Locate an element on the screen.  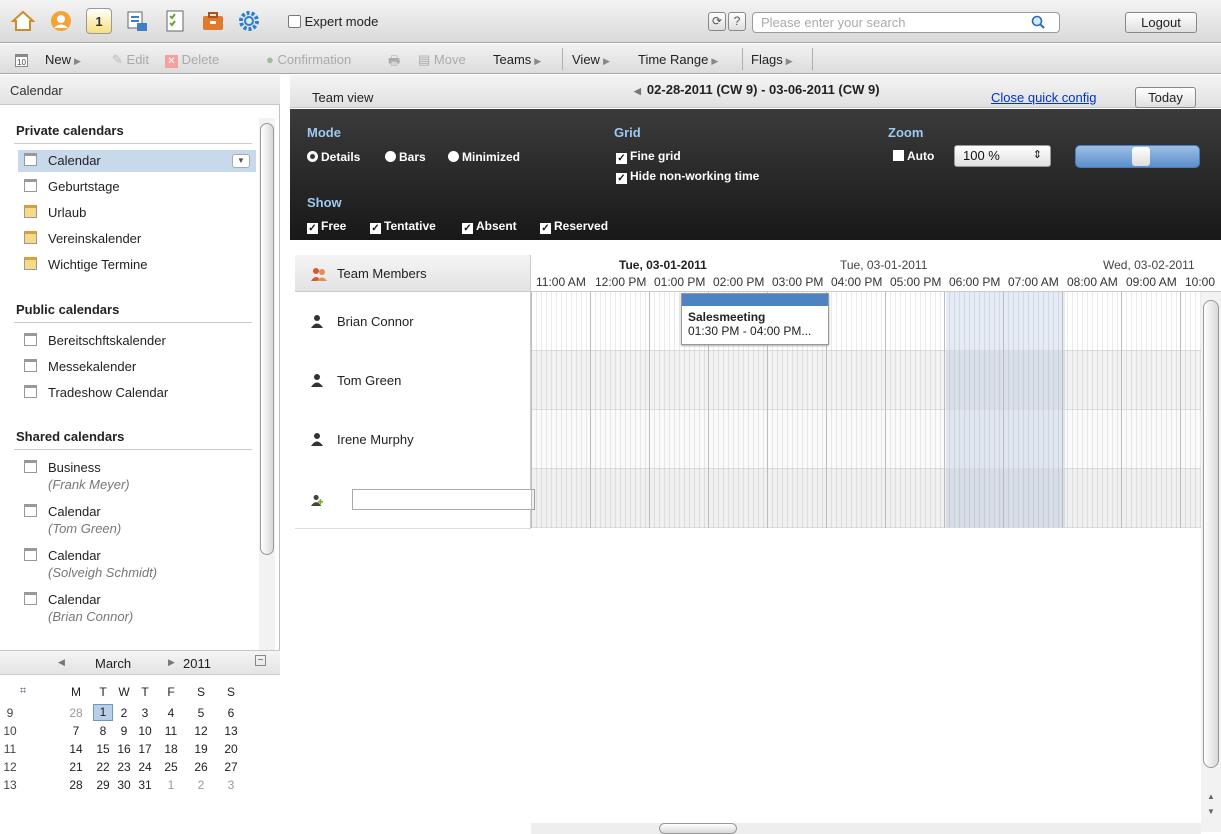
print-icon: 🖶 is located at coordinates (394, 63).